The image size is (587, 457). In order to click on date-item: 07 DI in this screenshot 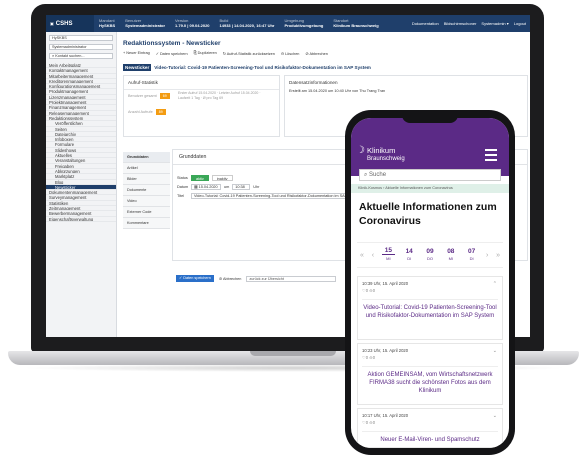, I will do `click(471, 255)`.